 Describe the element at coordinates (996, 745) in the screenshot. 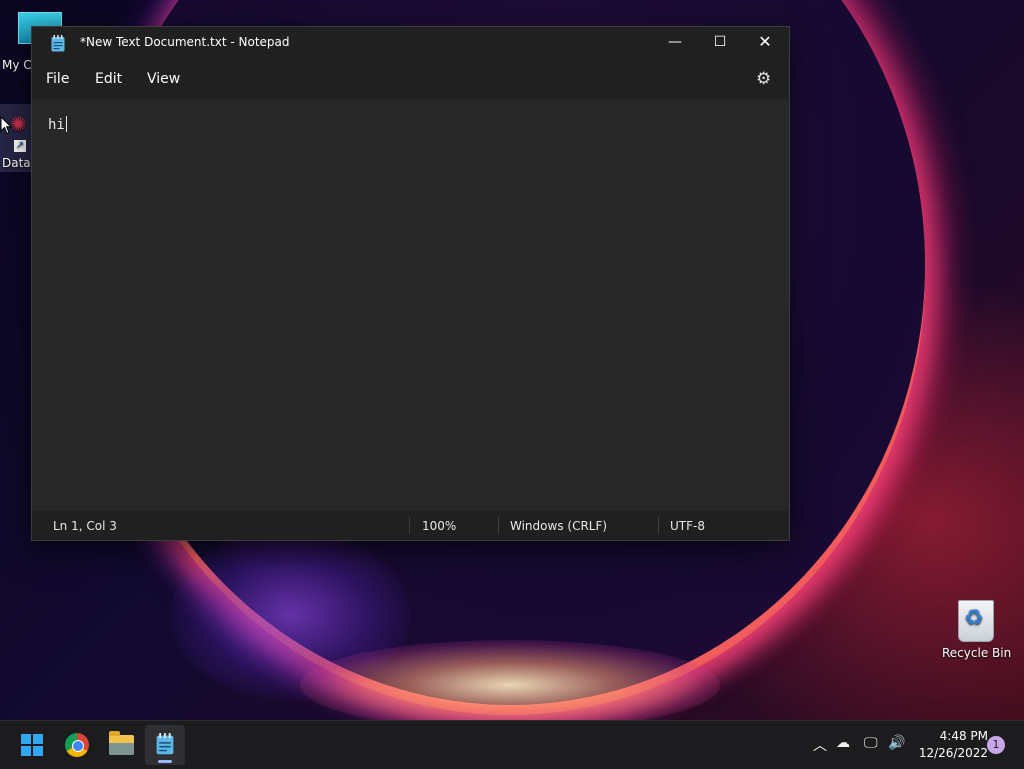

I see `notification-badge: 1` at that location.